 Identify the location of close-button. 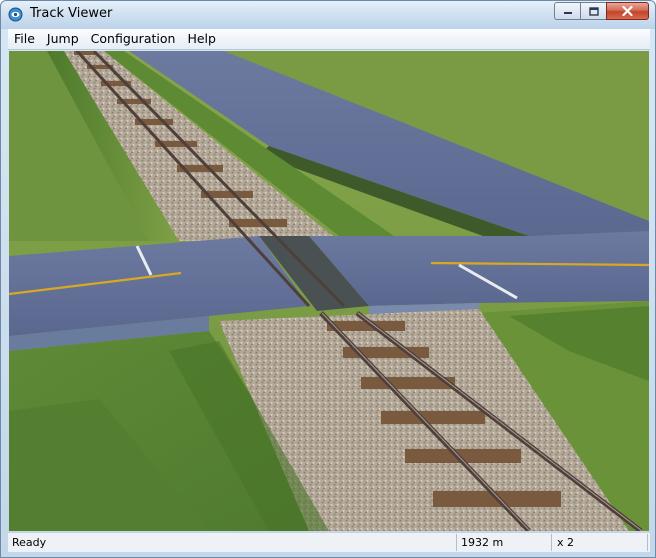
(627, 11).